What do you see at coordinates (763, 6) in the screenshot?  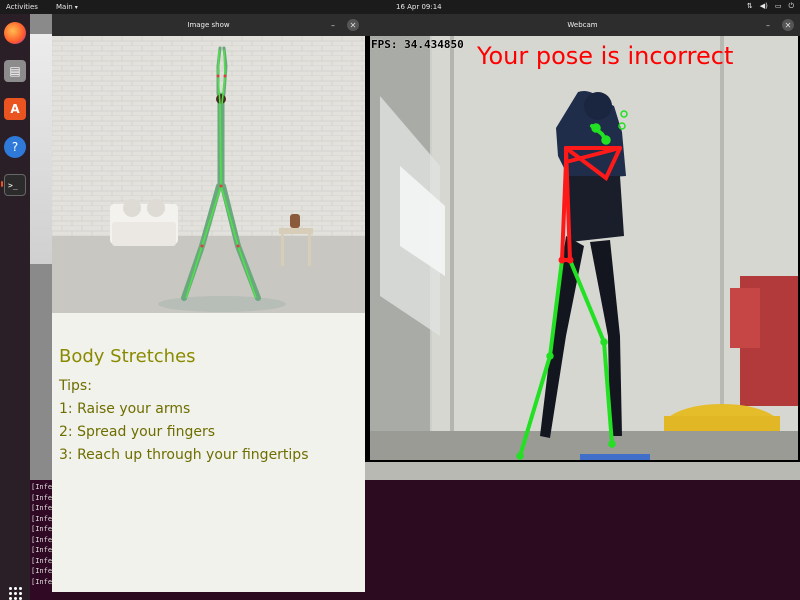 I see `volume-icon: ◀)` at bounding box center [763, 6].